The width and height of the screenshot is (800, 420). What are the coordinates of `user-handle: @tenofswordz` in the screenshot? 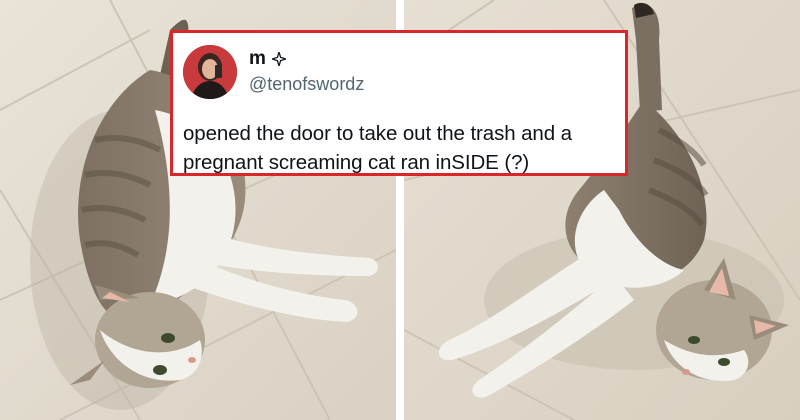 It's located at (307, 84).